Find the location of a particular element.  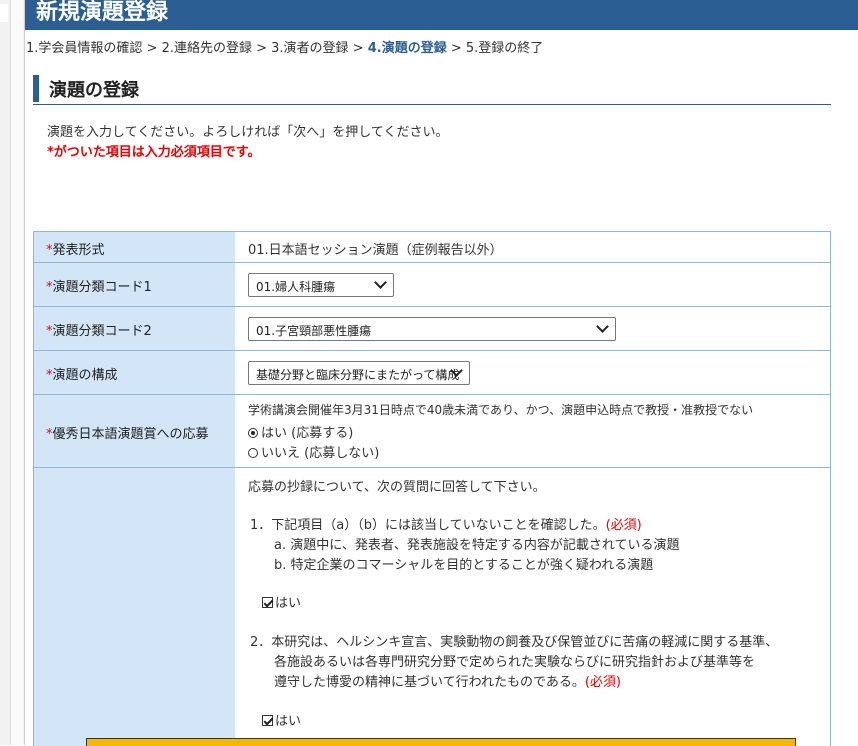

category1-selected: 01.婦人科腫瘍 is located at coordinates (296, 287).